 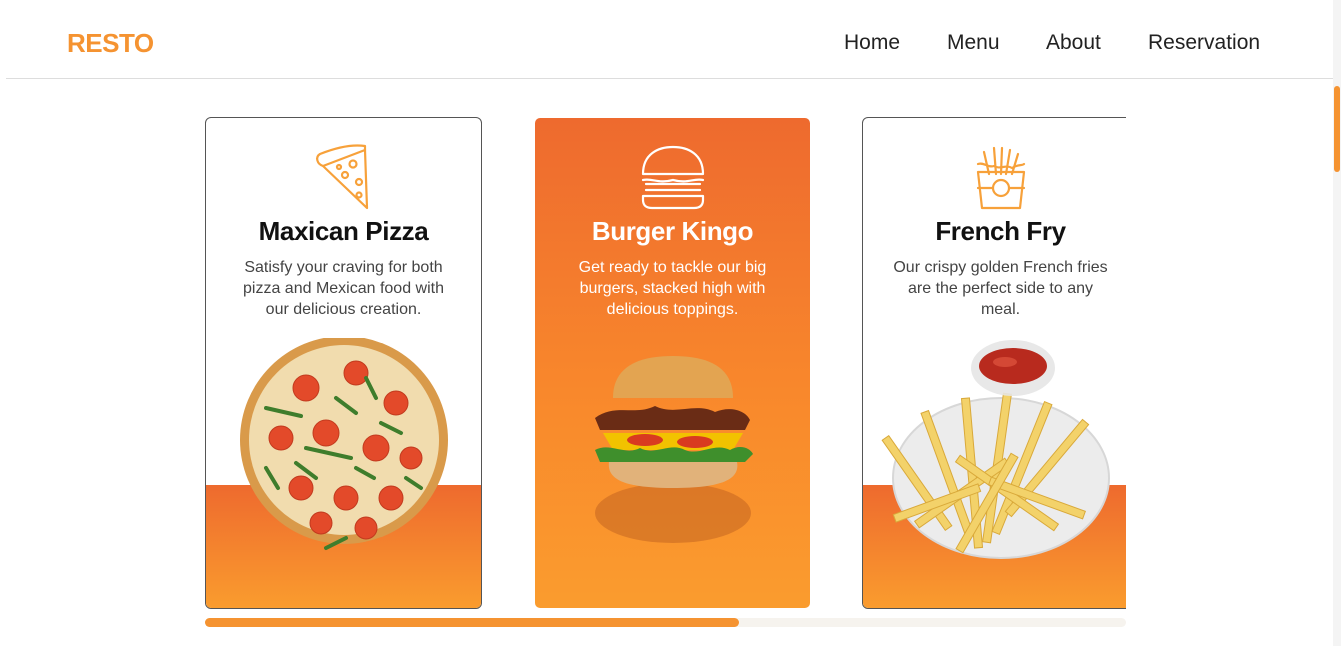 I want to click on card-title: Maxican Pizza, so click(x=343, y=231).